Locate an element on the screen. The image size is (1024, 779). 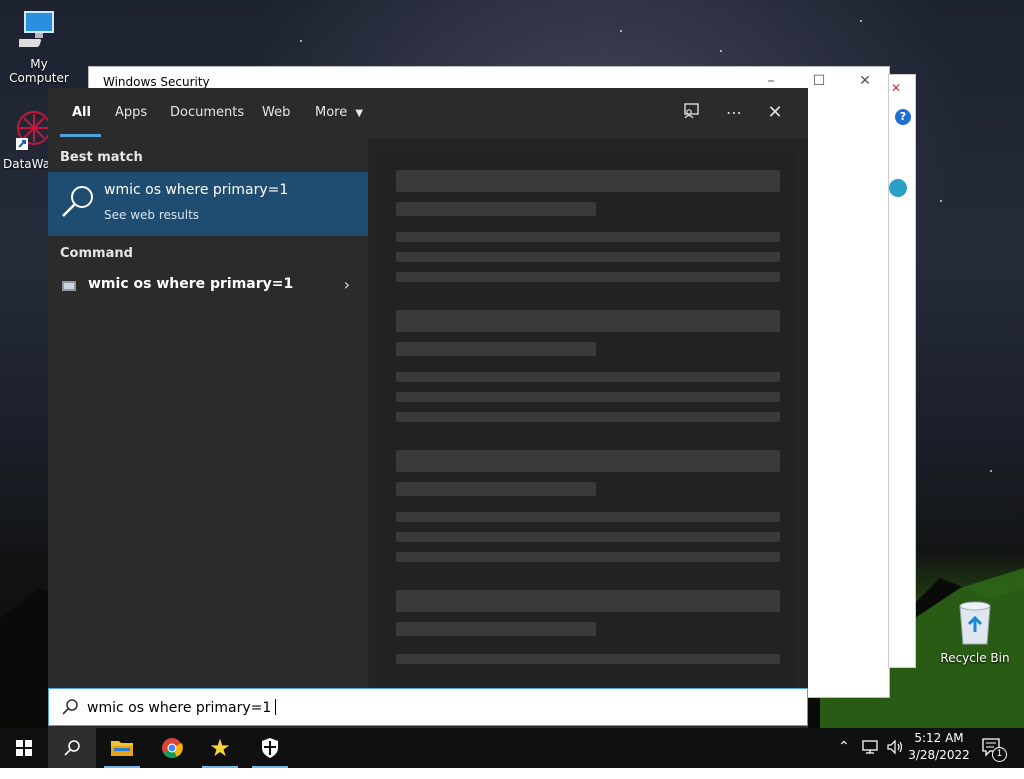
desktop-icon-my-computer: My Computer is located at coordinates (39, 46).